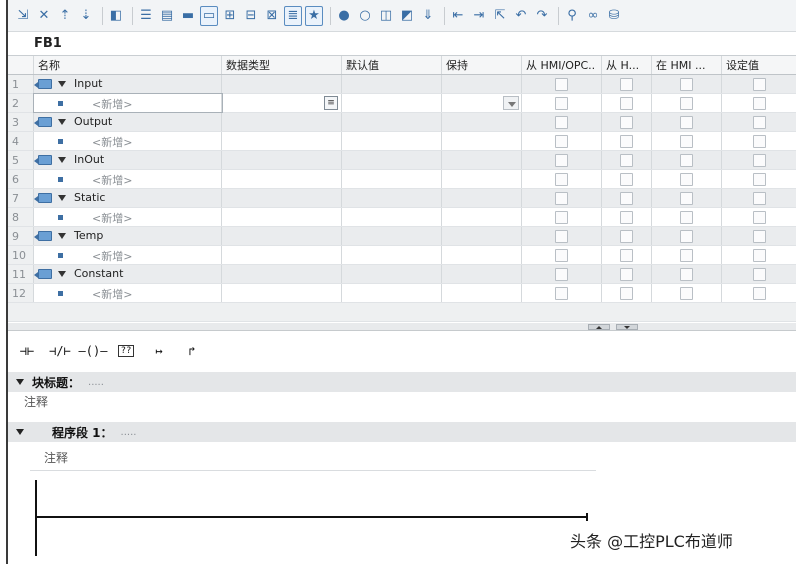 This screenshot has height=564, width=796. I want to click on table-row: 8 <新增>, so click(402, 217).